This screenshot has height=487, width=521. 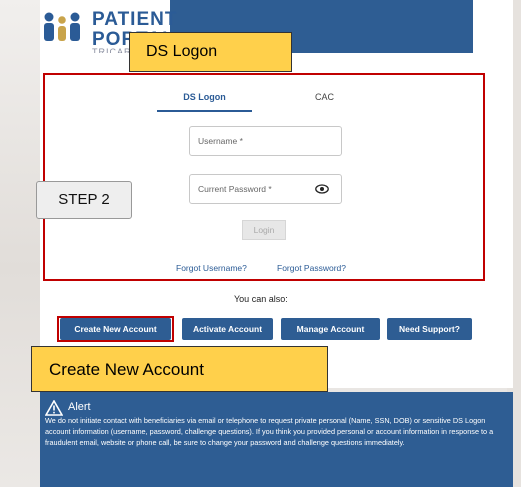 I want to click on create-account-highlight, so click(x=115, y=329).